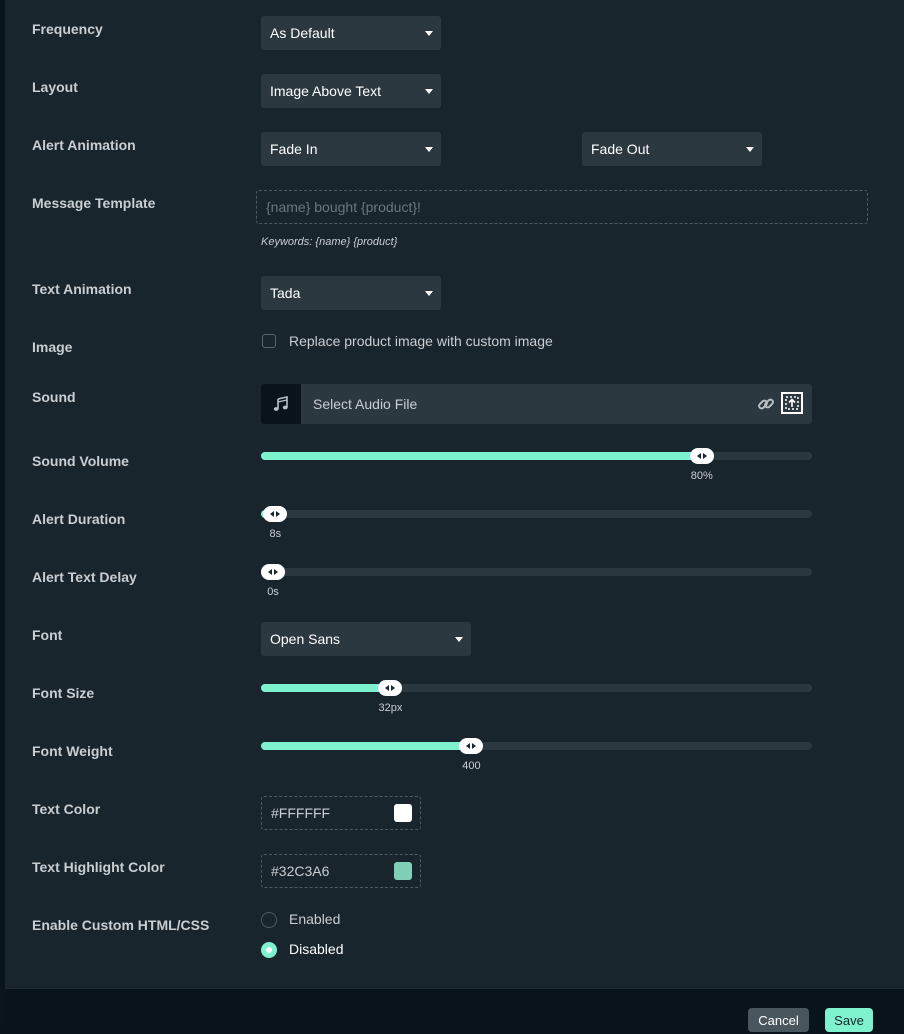  I want to click on label-sound: Sound, so click(54, 397).